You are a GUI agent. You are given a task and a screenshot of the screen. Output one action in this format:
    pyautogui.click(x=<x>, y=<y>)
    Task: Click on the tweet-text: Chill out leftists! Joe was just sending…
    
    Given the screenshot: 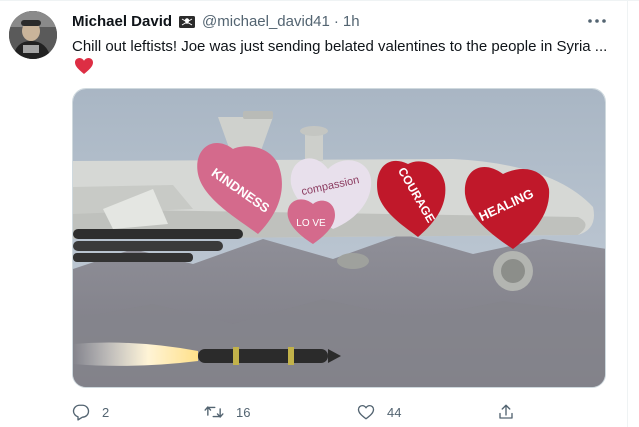 What is the action you would take?
    pyautogui.click(x=340, y=46)
    